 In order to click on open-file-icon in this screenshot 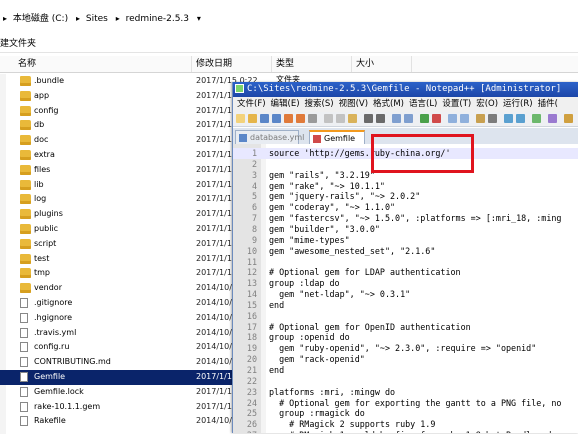, I will do `click(252, 118)`.